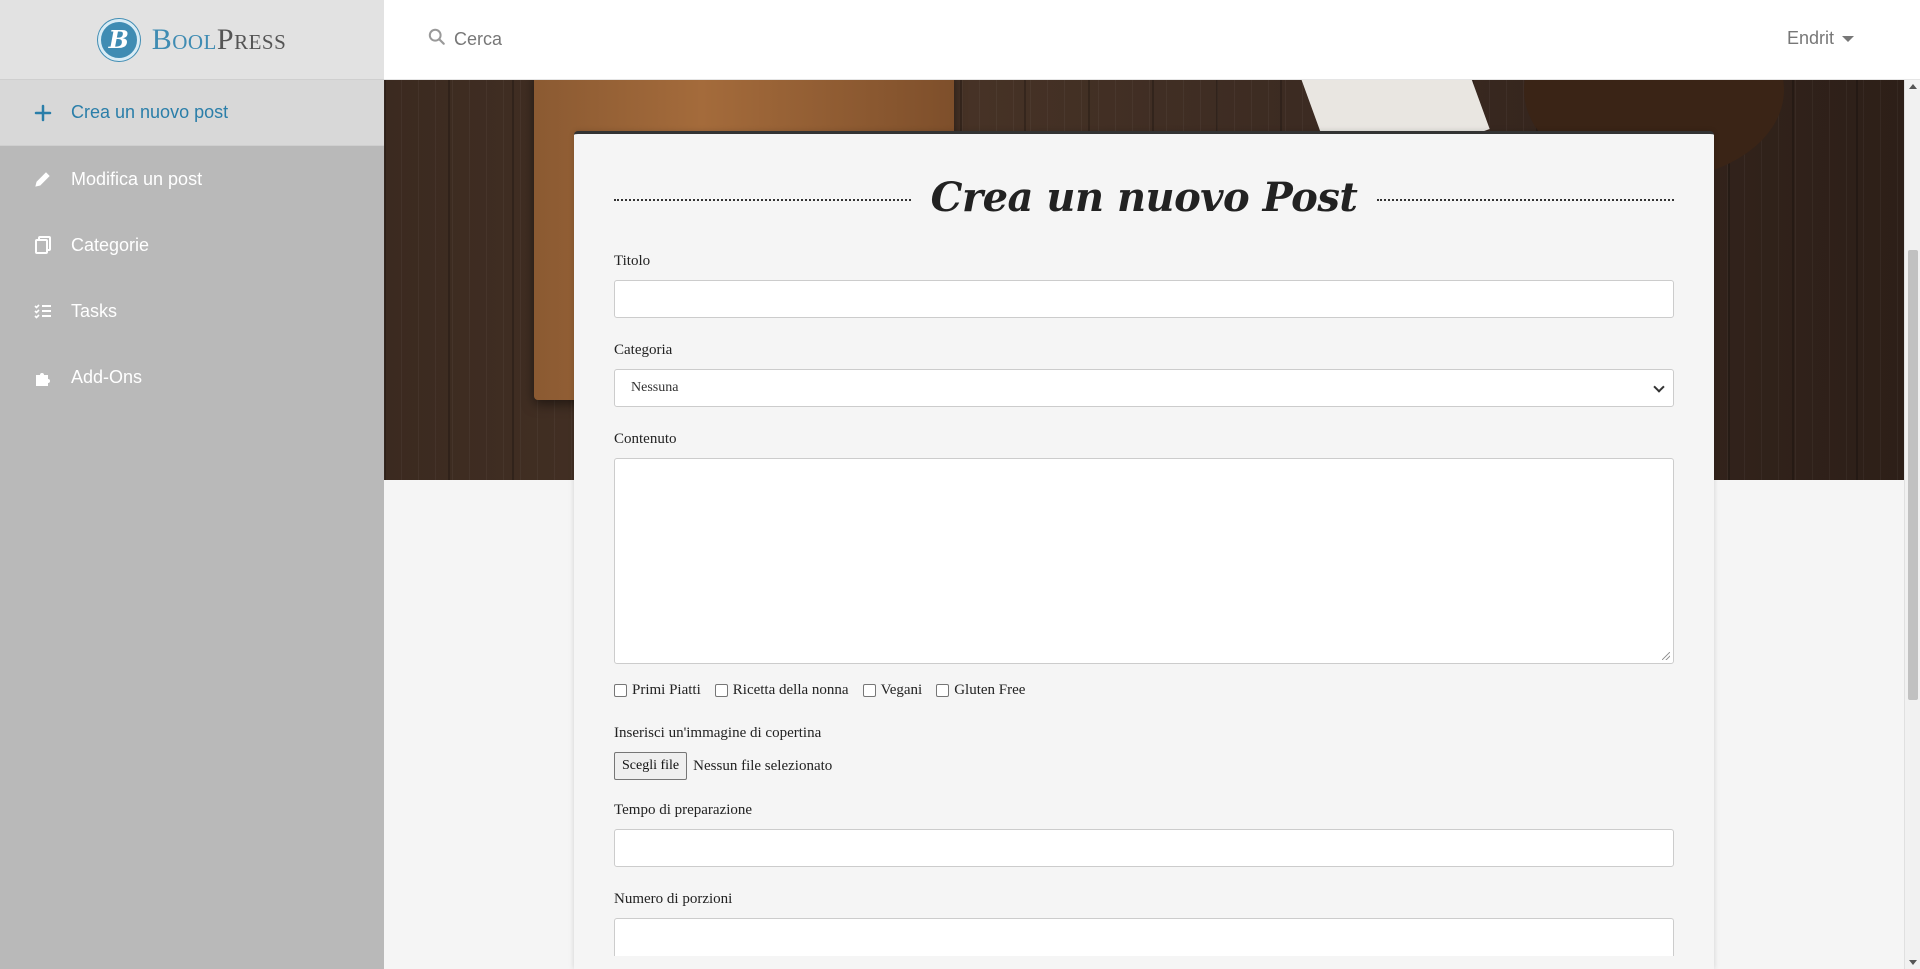 Image resolution: width=1920 pixels, height=969 pixels. What do you see at coordinates (683, 810) in the screenshot?
I see `prep-time-label: Tempo di preparazione` at bounding box center [683, 810].